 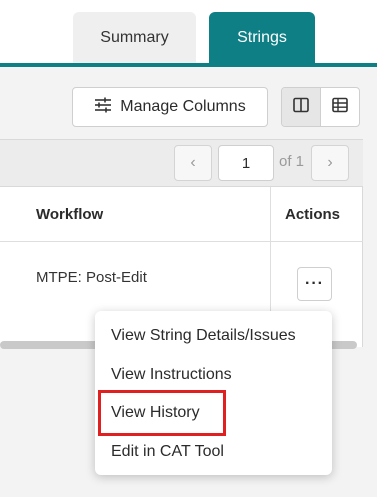 I want to click on page-number-input, so click(x=246, y=163).